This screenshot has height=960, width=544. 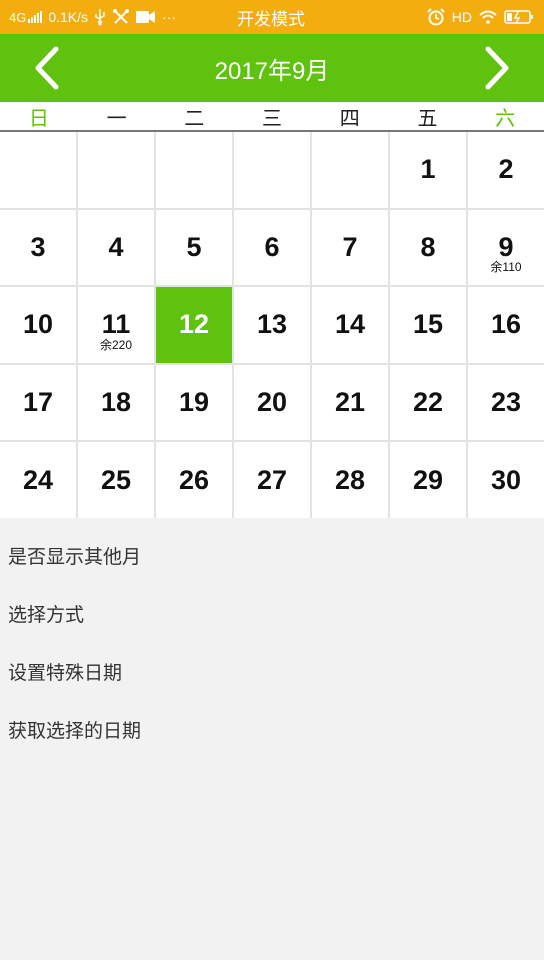 I want to click on day-cell: 15, so click(x=428, y=325).